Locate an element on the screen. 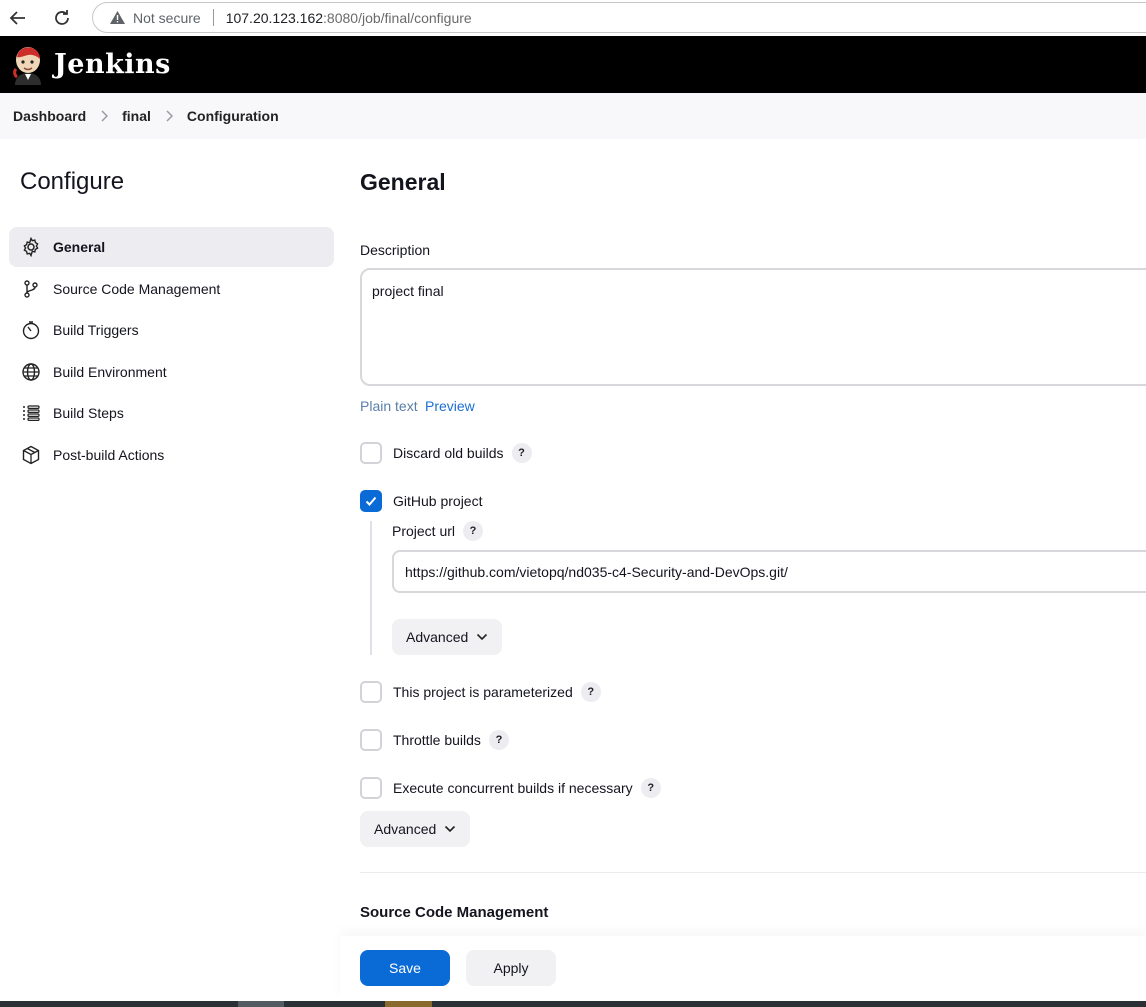 This screenshot has height=1007, width=1146. list-icon is located at coordinates (31, 413).